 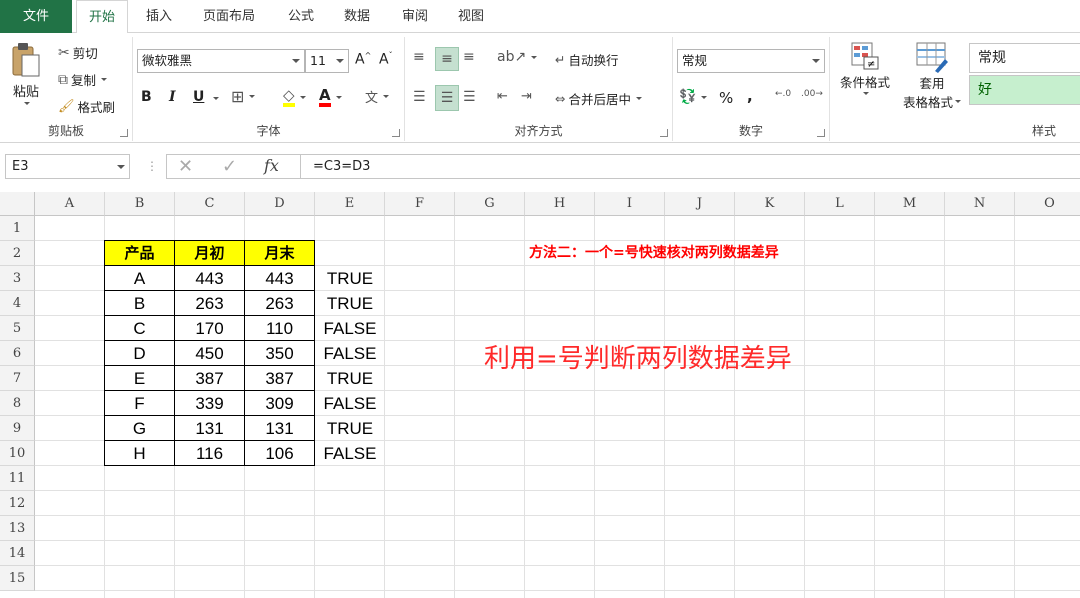 What do you see at coordinates (279, 403) in the screenshot?
I see `table-cell: 309` at bounding box center [279, 403].